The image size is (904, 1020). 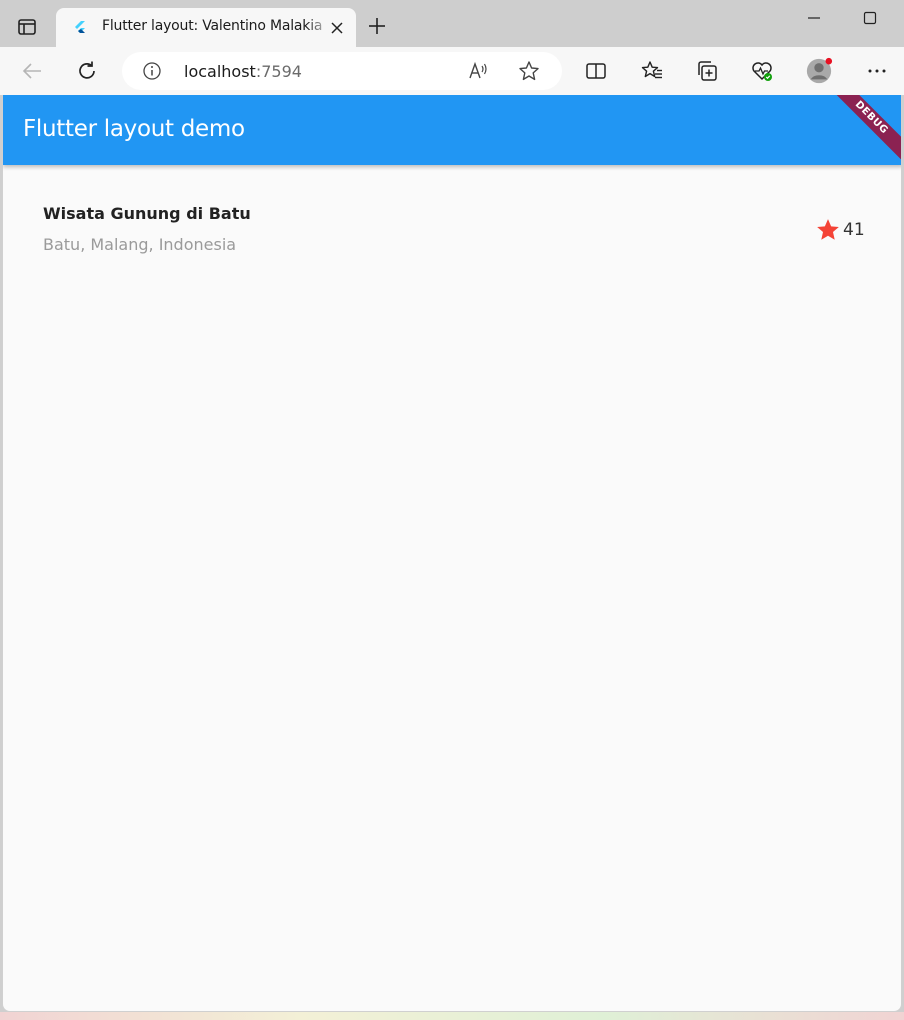 I want to click on site-info-icon, so click(x=152, y=71).